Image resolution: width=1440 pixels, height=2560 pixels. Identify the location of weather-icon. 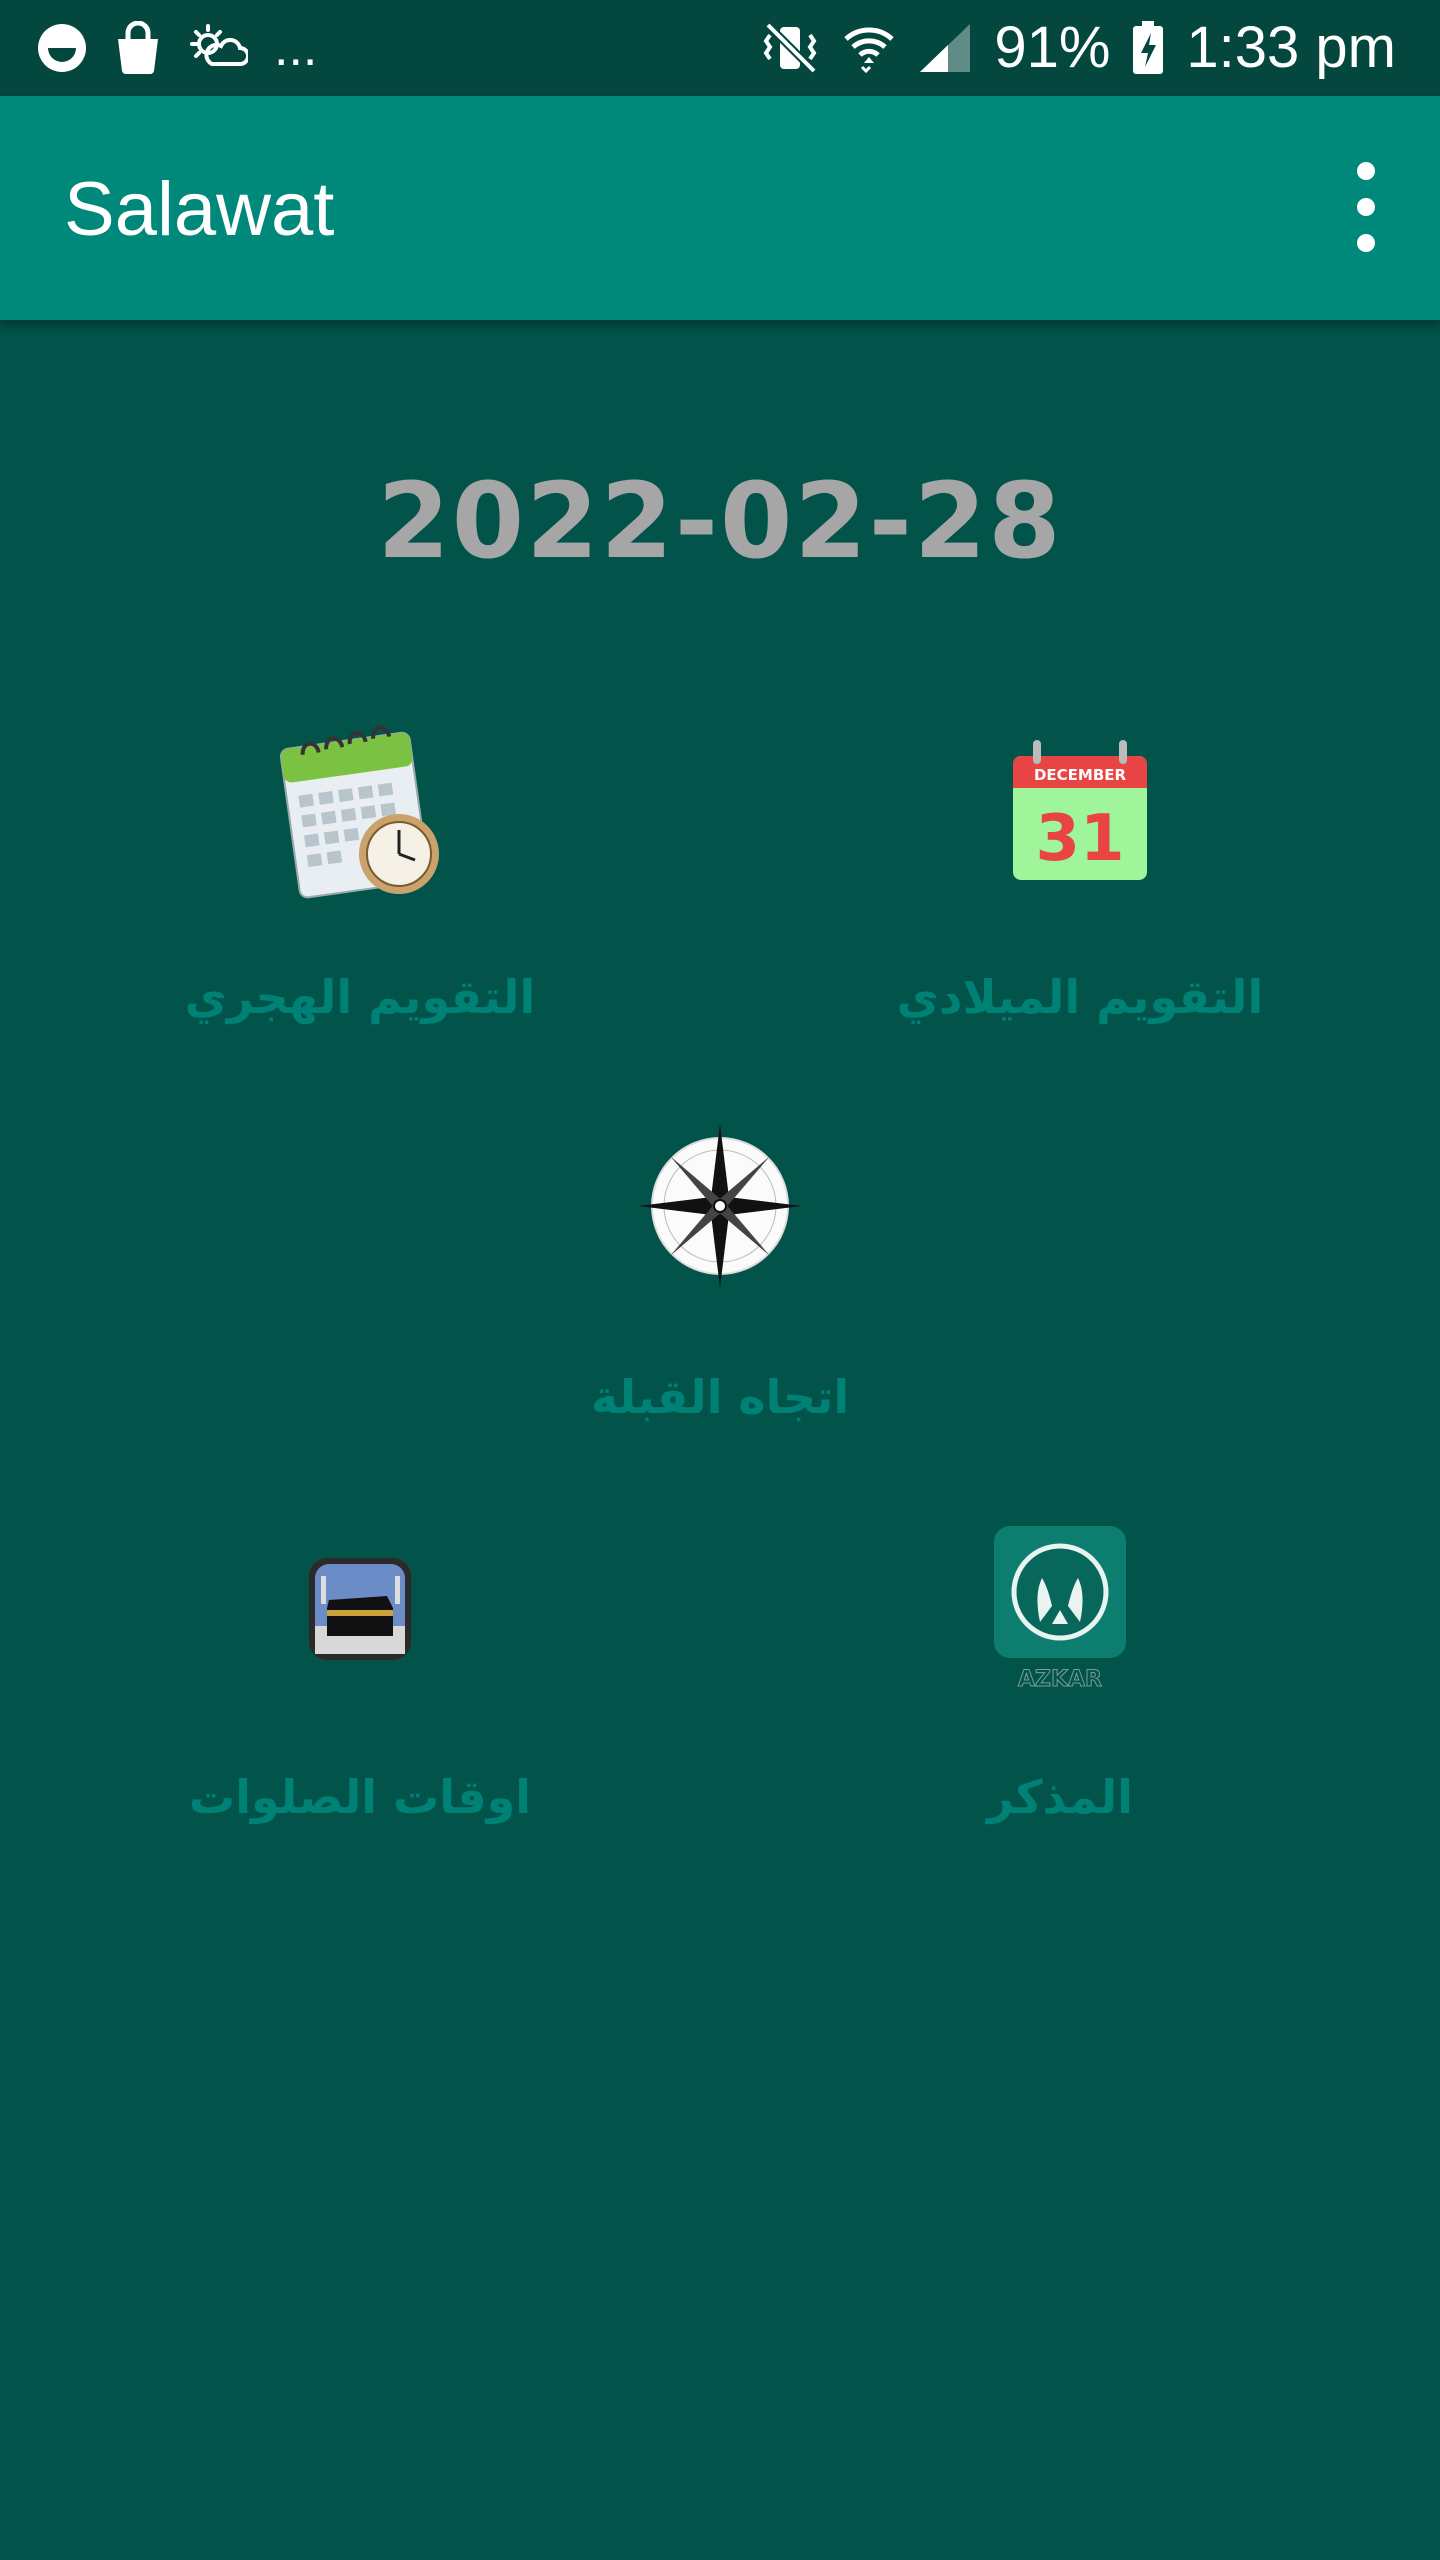
(219, 45).